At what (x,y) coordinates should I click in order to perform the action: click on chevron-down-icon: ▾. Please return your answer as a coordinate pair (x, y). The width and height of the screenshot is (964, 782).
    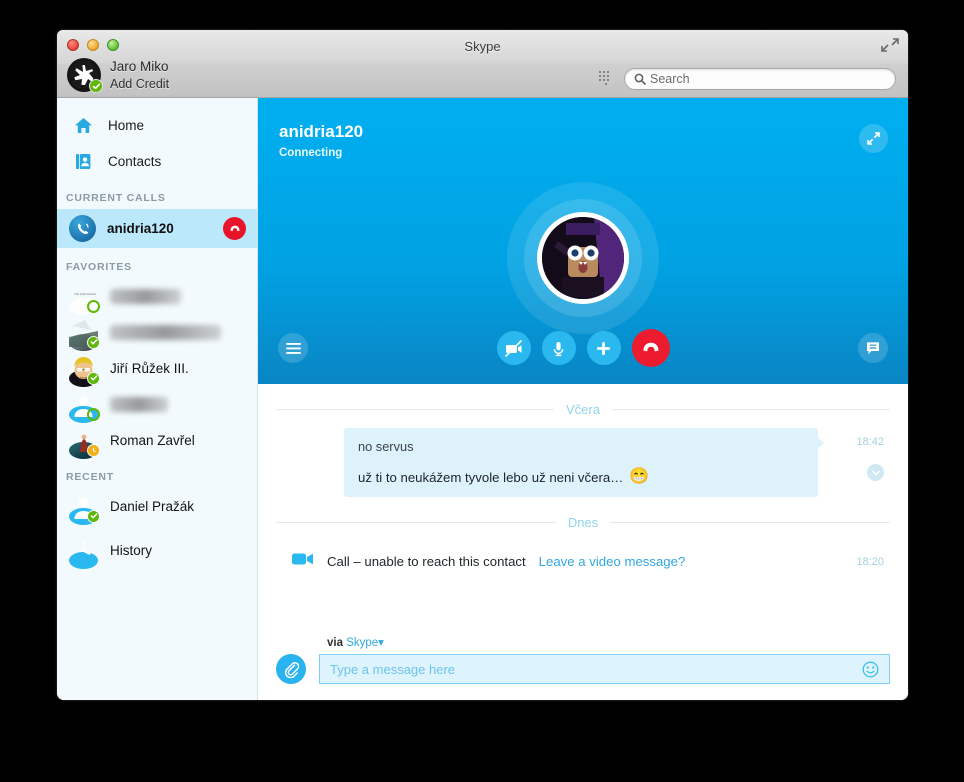
    Looking at the image, I should click on (381, 643).